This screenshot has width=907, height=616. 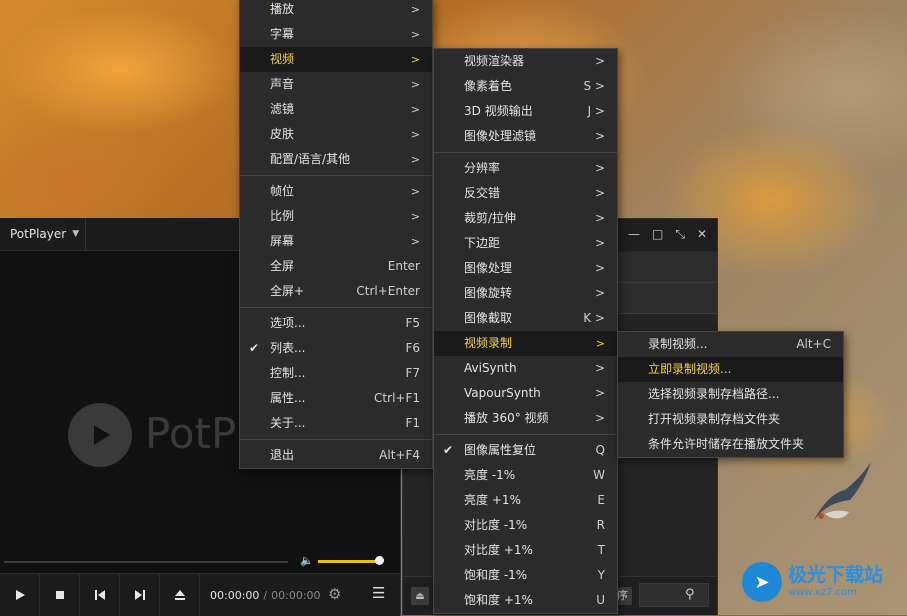 I want to click on stop-icon, so click(x=59, y=595).